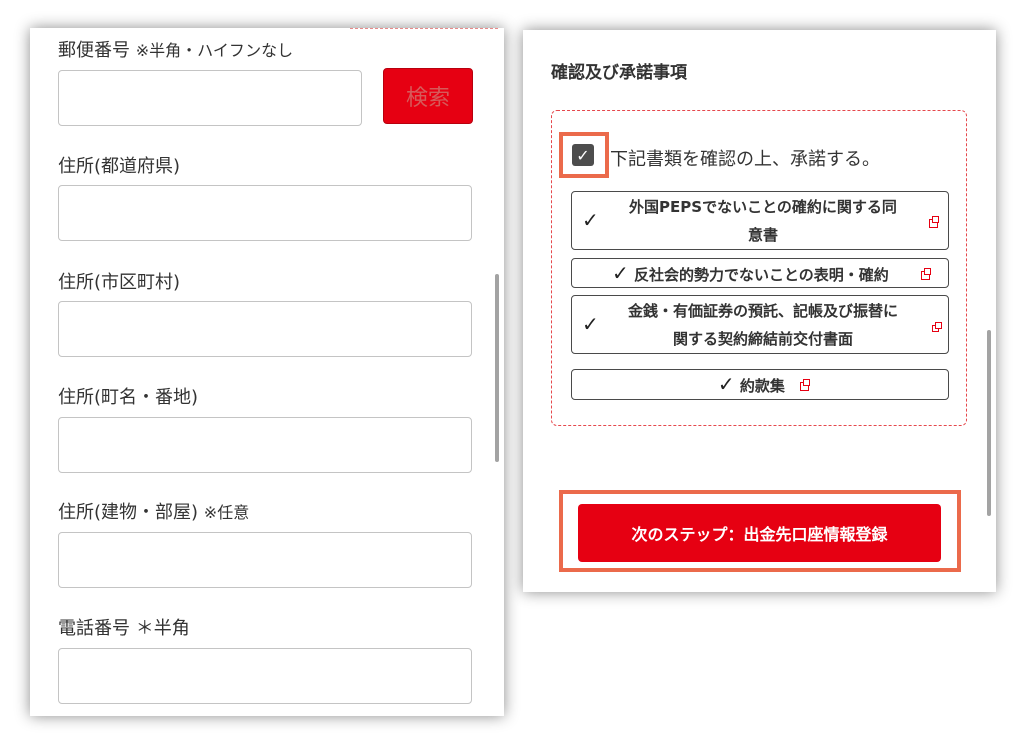  What do you see at coordinates (119, 166) in the screenshot?
I see `prefecture-label: 住所(都道府県)` at bounding box center [119, 166].